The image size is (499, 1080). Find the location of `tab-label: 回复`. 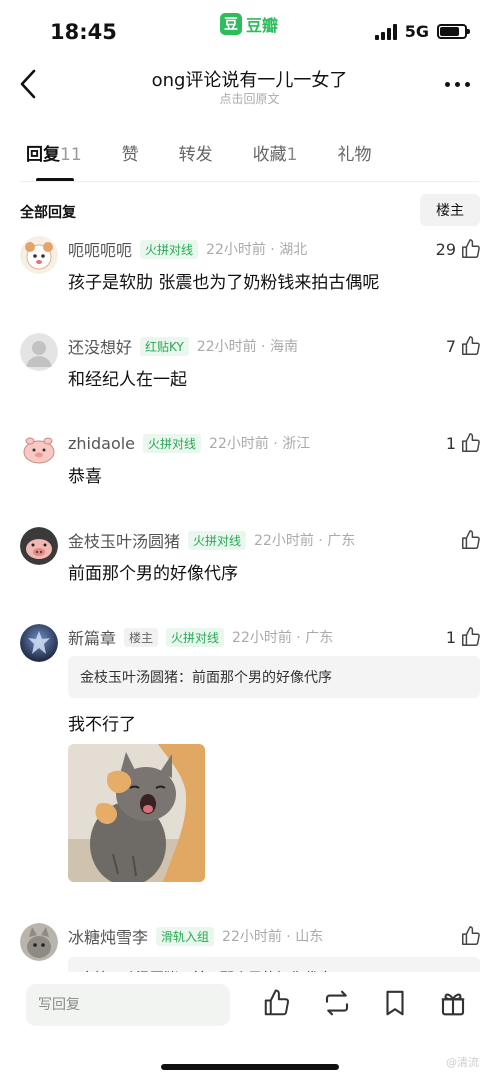

tab-label: 回复 is located at coordinates (43, 155).